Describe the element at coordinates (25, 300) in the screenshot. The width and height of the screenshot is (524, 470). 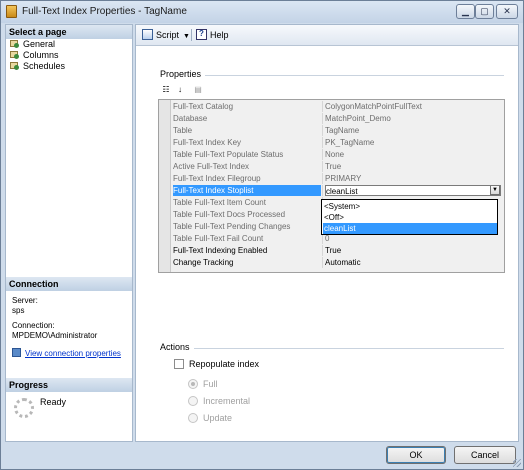
I see `server-label: Server:` at that location.